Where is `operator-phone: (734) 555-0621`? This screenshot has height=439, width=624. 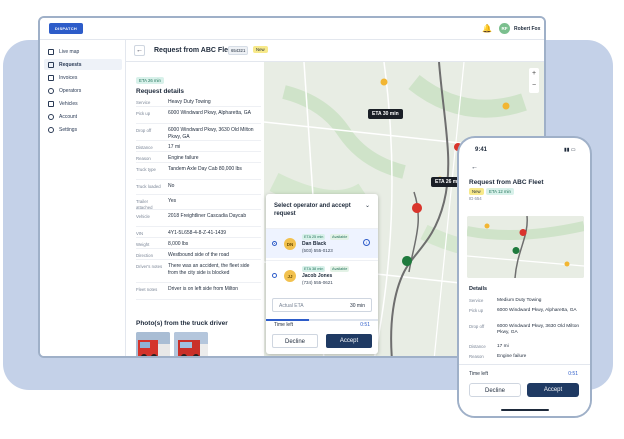
operator-phone: (734) 555-0621 is located at coordinates (317, 282).